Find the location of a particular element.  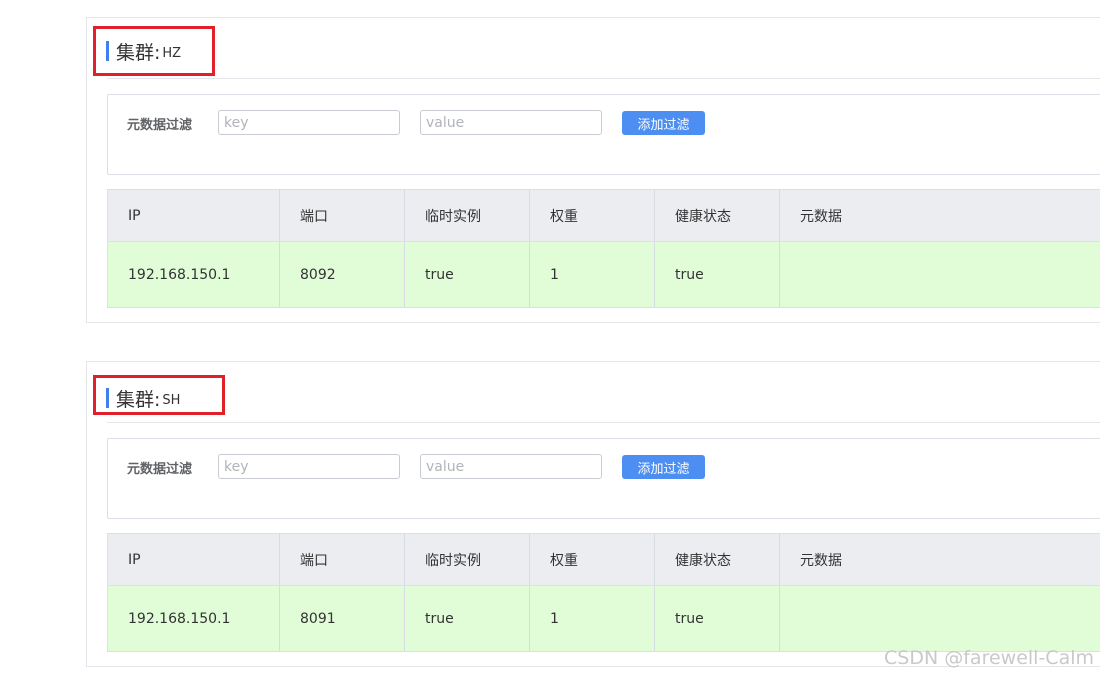

table-row: 192.168.150.1 8091 true 1 true is located at coordinates (603, 618).